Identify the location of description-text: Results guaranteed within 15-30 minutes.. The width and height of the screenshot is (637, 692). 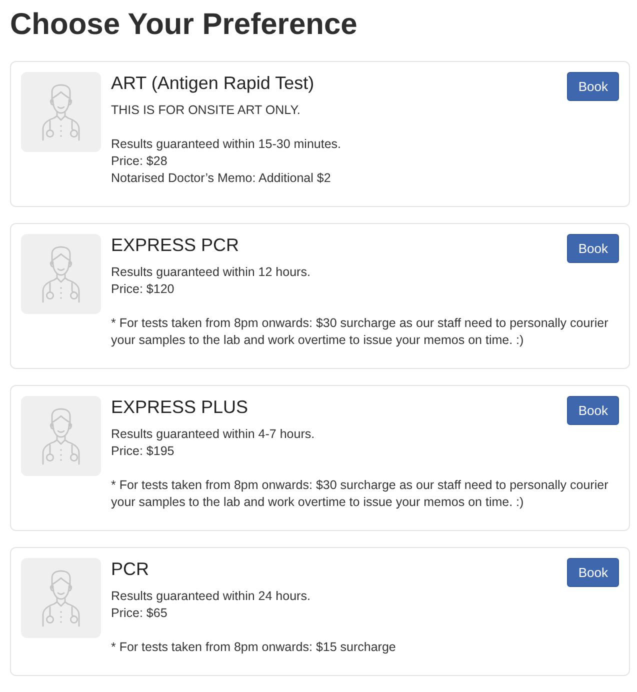
(226, 144).